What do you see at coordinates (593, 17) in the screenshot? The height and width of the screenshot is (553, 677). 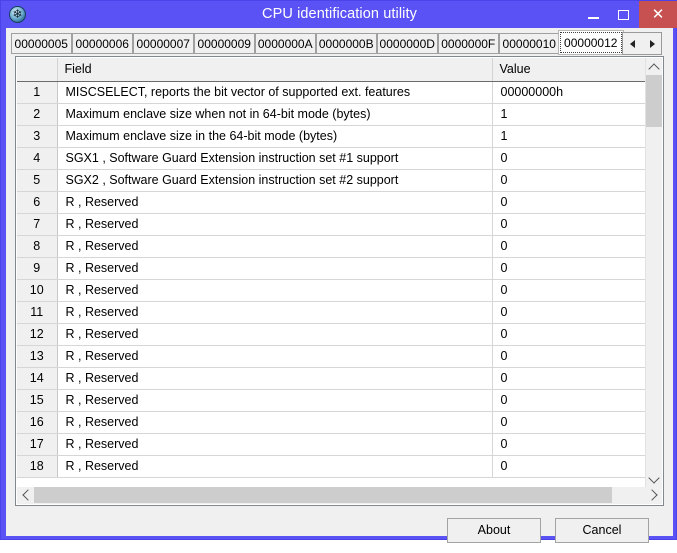 I see `minimize-icon` at bounding box center [593, 17].